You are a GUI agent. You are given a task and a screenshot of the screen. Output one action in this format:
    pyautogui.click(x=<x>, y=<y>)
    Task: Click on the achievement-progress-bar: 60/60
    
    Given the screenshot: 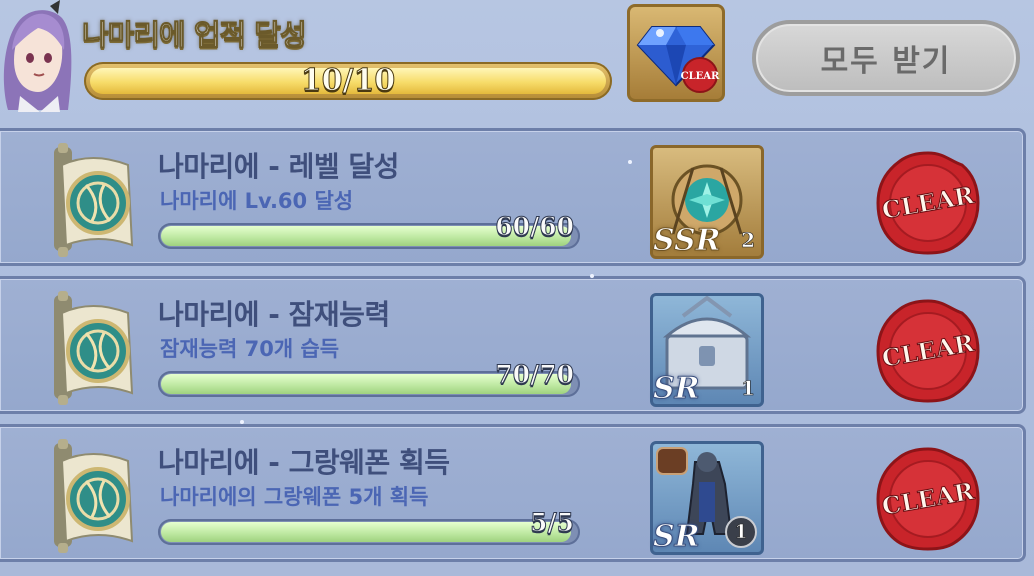 What is the action you would take?
    pyautogui.click(x=369, y=230)
    